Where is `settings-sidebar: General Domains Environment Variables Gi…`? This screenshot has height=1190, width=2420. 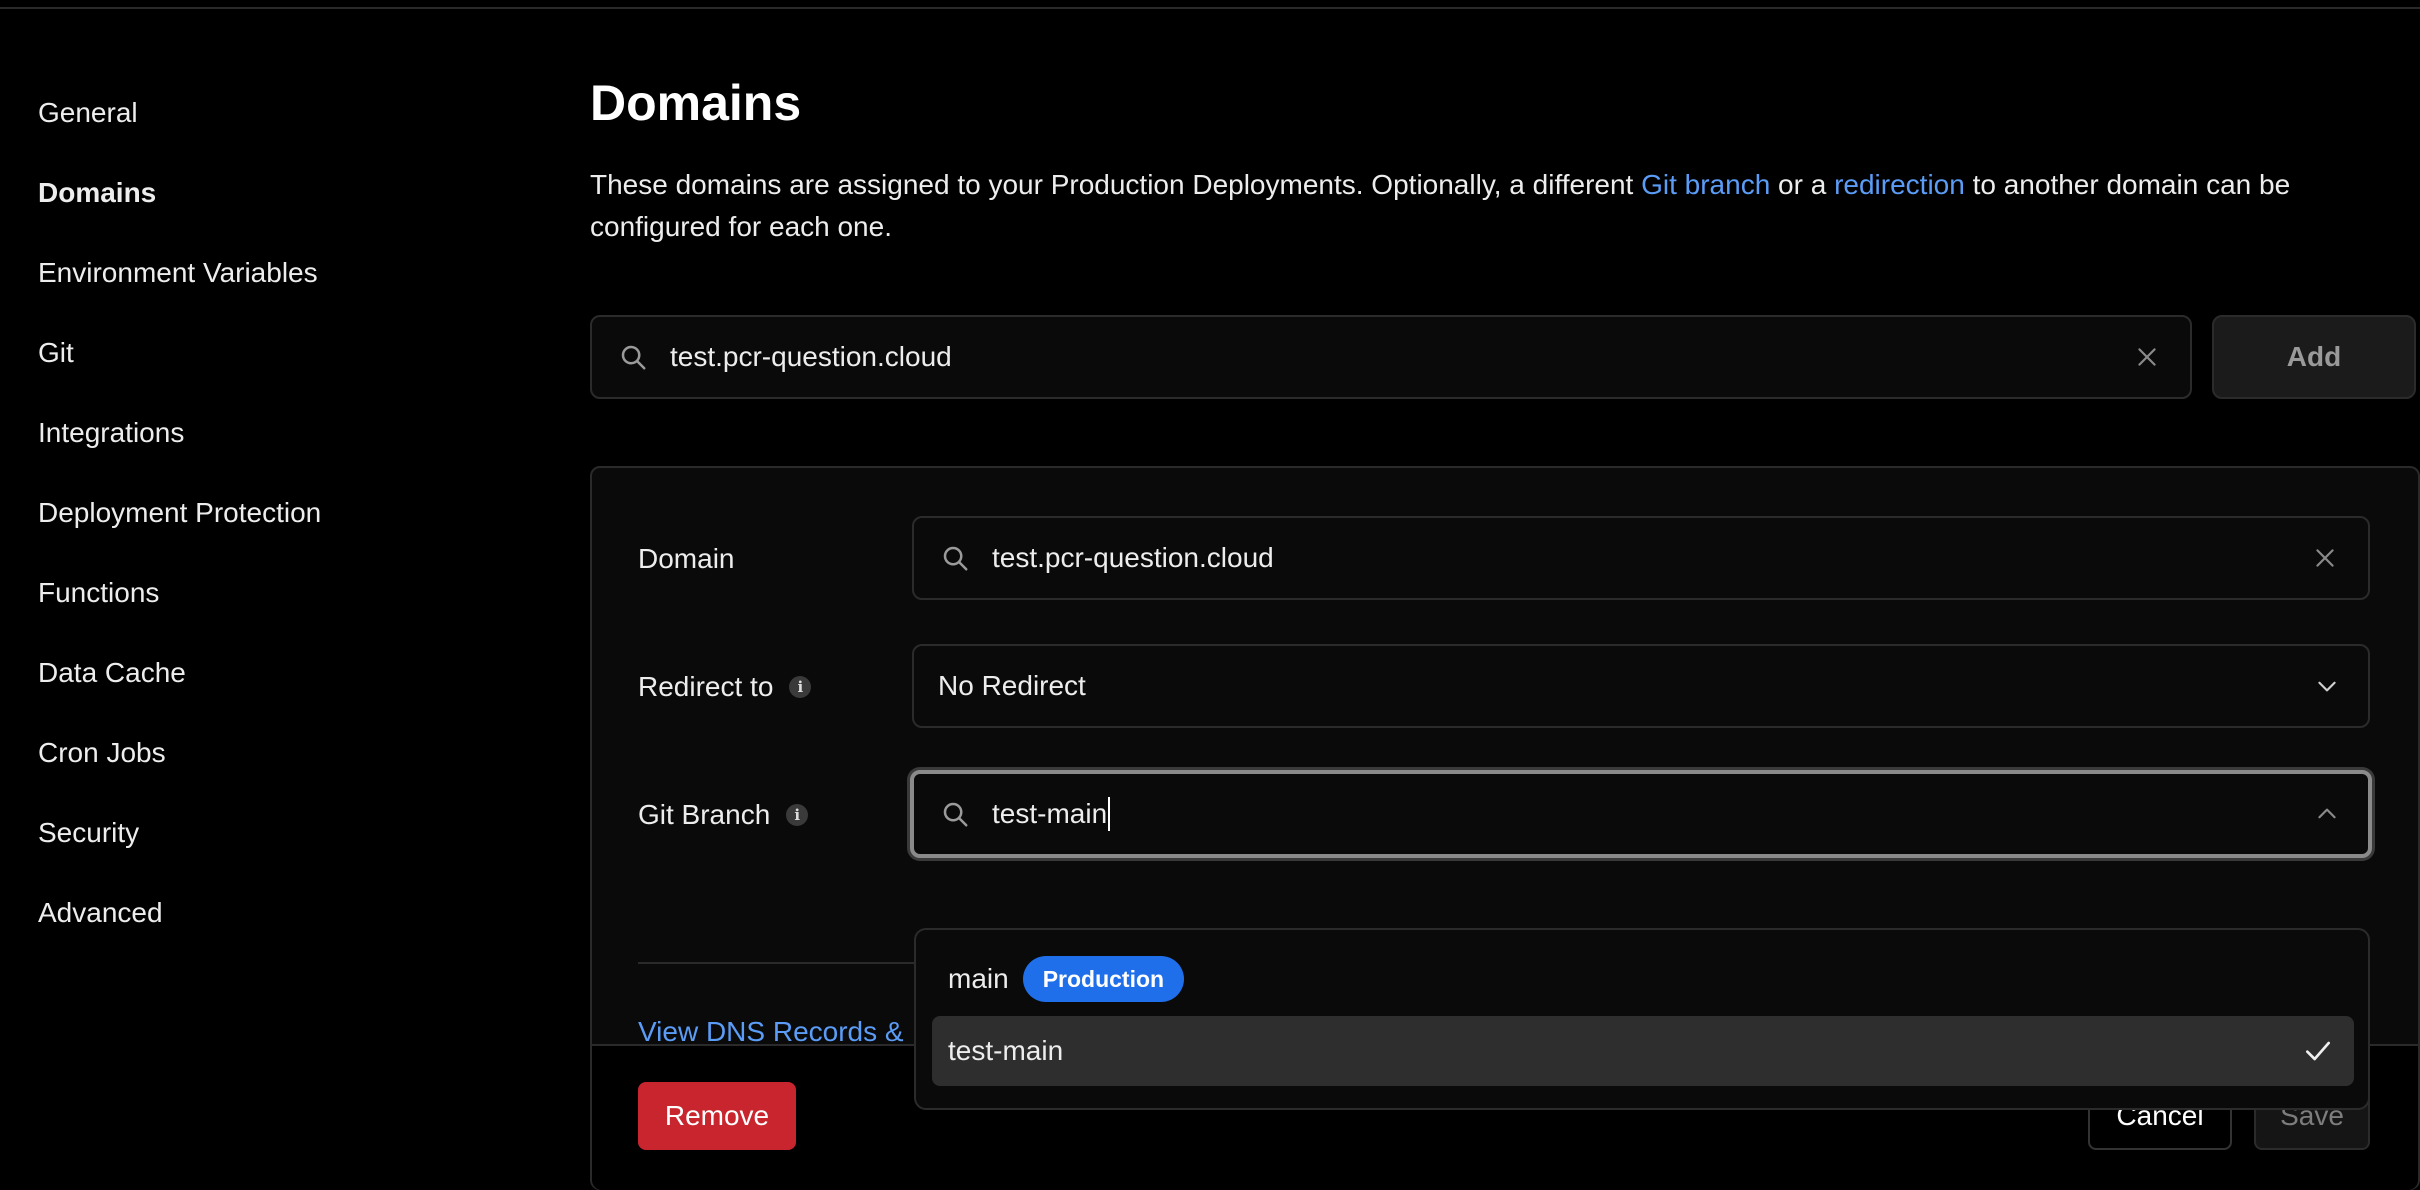 settings-sidebar: General Domains Environment Variables Gi… is located at coordinates (278, 530).